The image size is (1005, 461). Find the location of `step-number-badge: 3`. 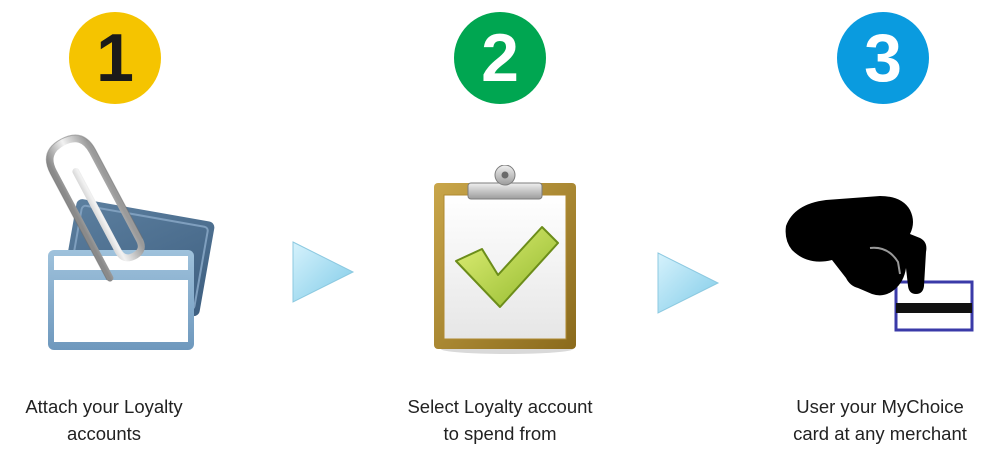

step-number-badge: 3 is located at coordinates (883, 58).